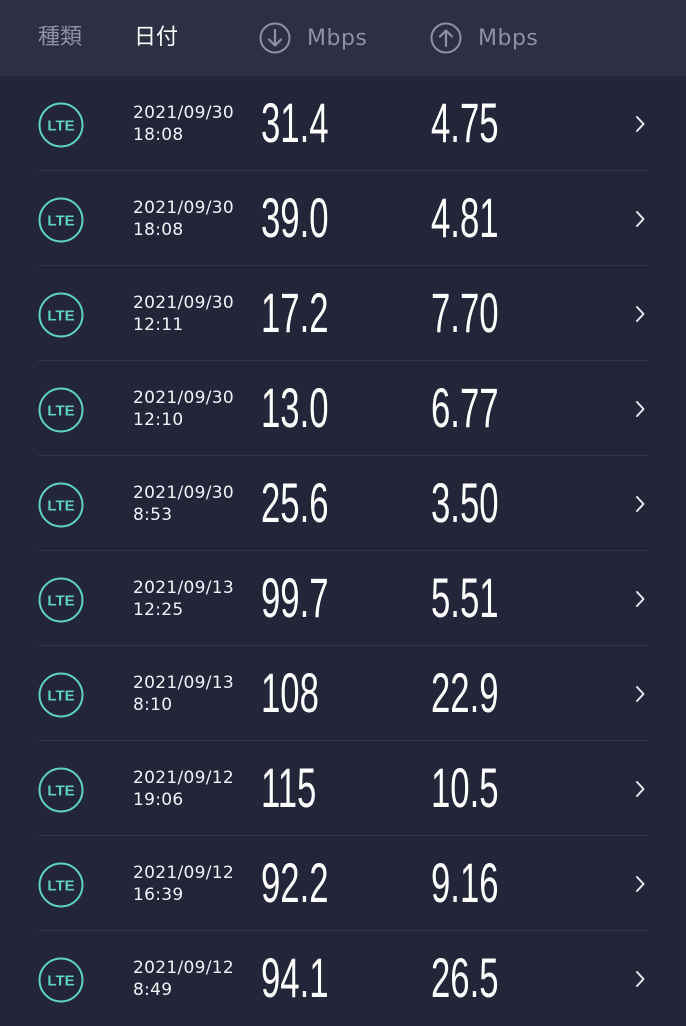  I want to click on upload-column-header: Mbps, so click(484, 38).